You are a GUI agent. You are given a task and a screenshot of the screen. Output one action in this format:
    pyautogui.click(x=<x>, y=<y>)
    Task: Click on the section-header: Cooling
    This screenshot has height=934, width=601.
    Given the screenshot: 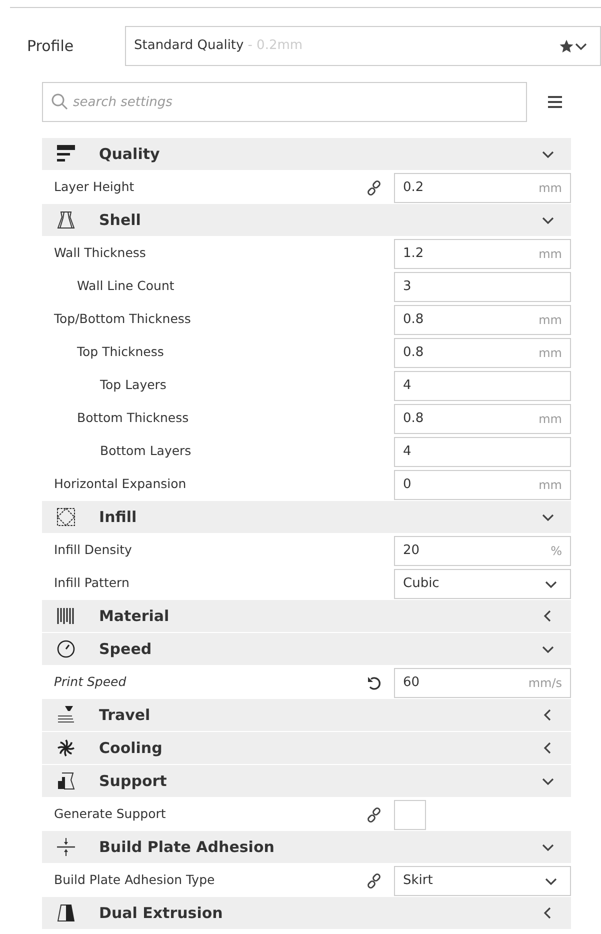 What is the action you would take?
    pyautogui.click(x=306, y=748)
    